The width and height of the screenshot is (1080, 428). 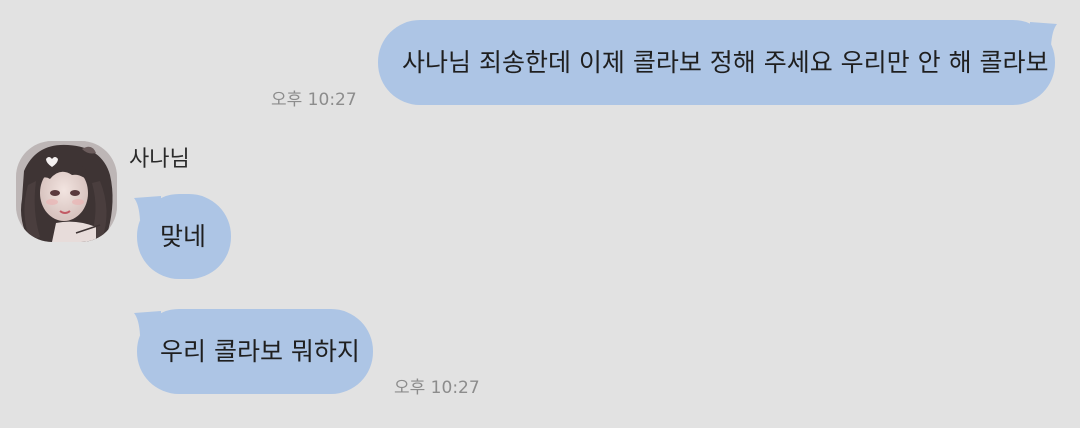 What do you see at coordinates (159, 159) in the screenshot?
I see `sender-name: 사나님` at bounding box center [159, 159].